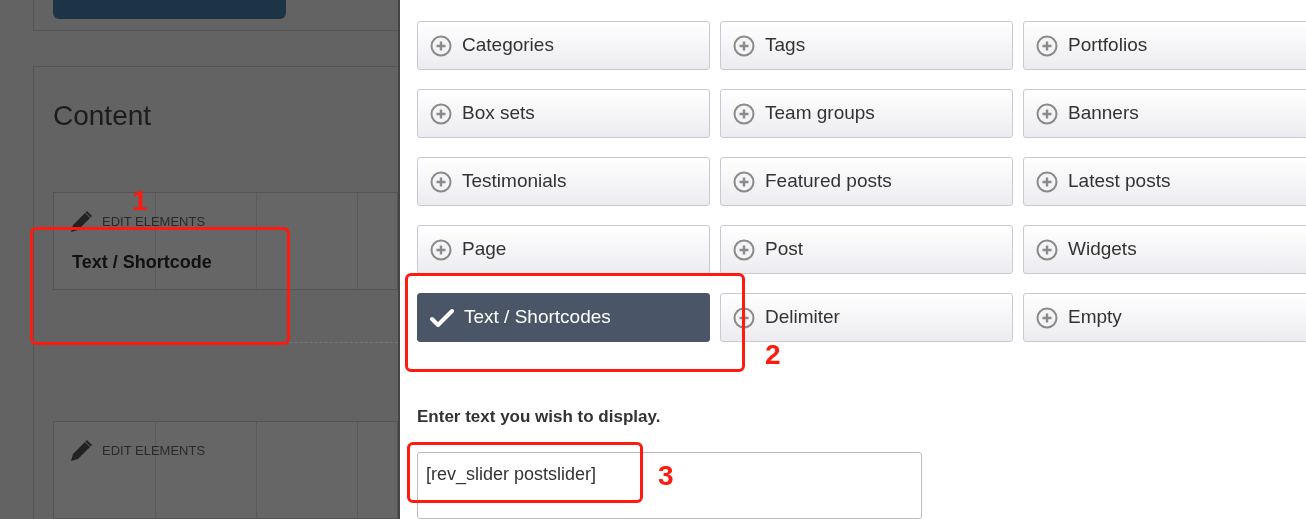 The height and width of the screenshot is (519, 1306). What do you see at coordinates (539, 417) in the screenshot?
I see `field-label: Enter text you wish to display.` at bounding box center [539, 417].